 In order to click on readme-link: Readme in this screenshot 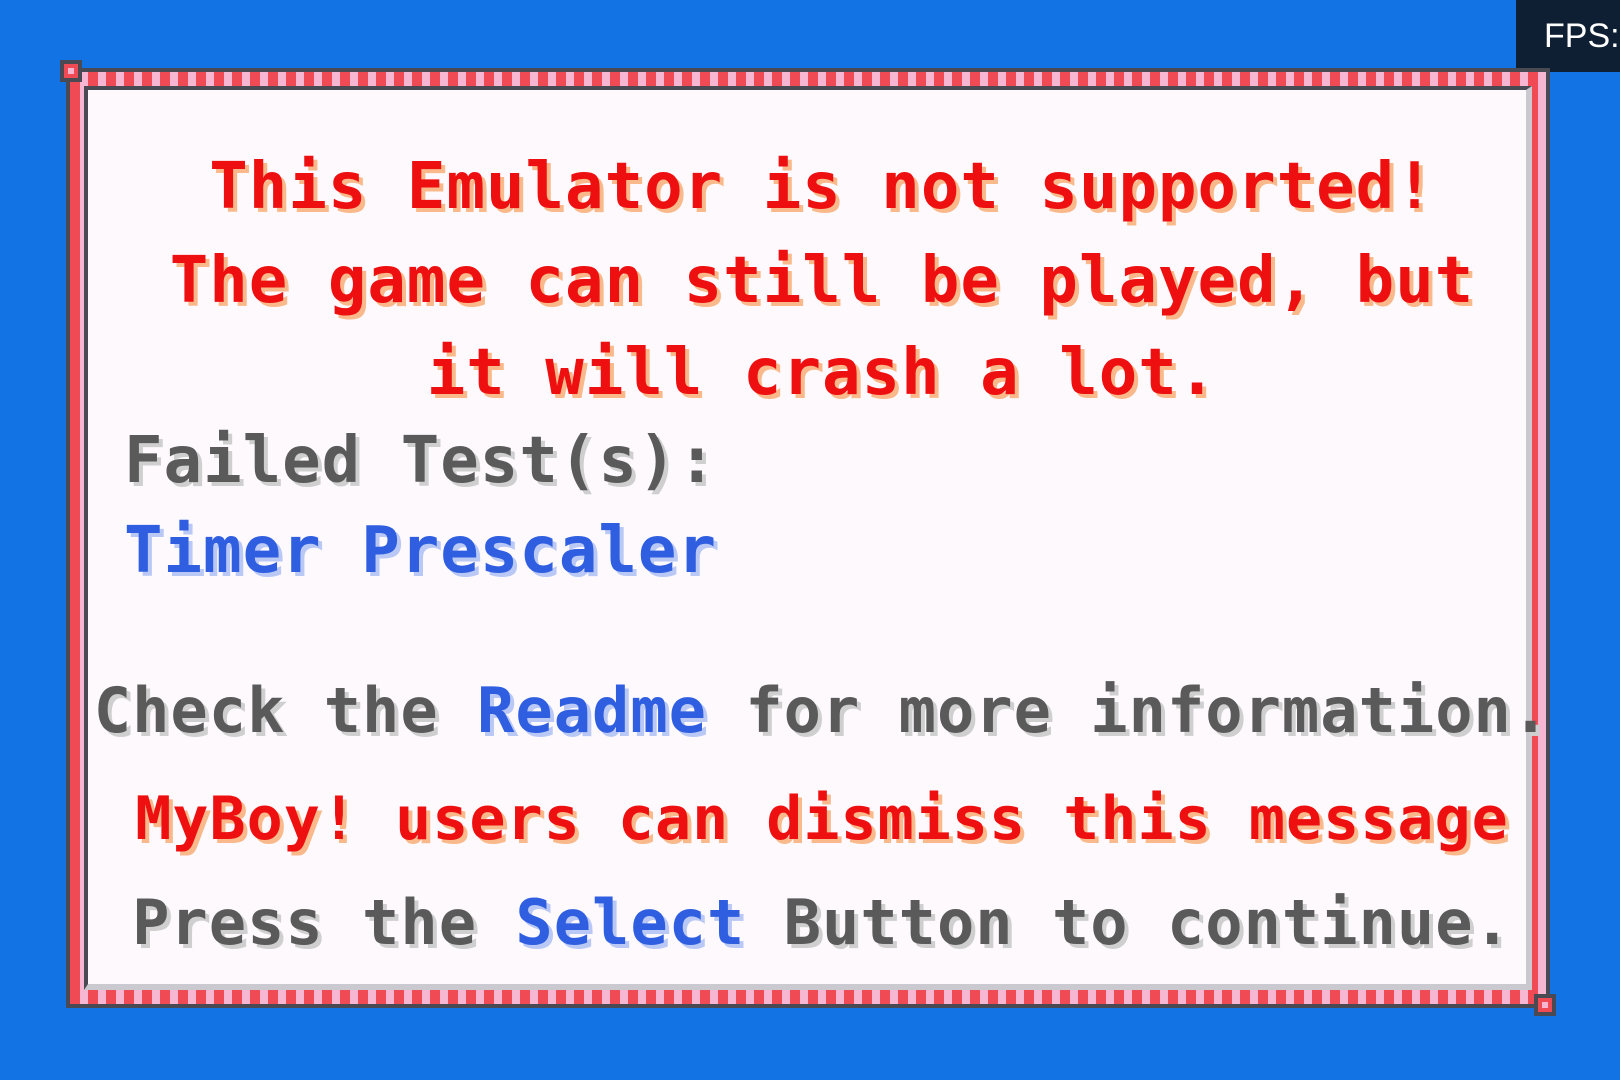, I will do `click(592, 710)`.